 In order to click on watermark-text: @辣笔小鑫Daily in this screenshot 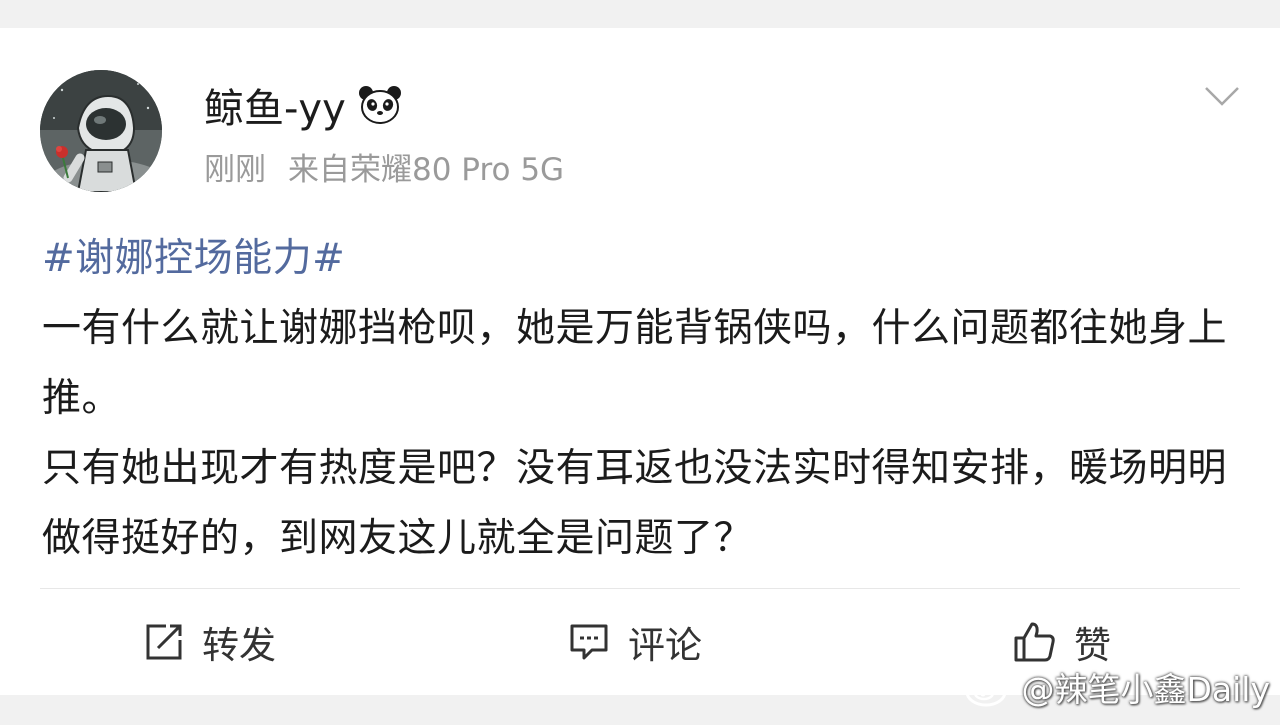, I will do `click(1146, 689)`.